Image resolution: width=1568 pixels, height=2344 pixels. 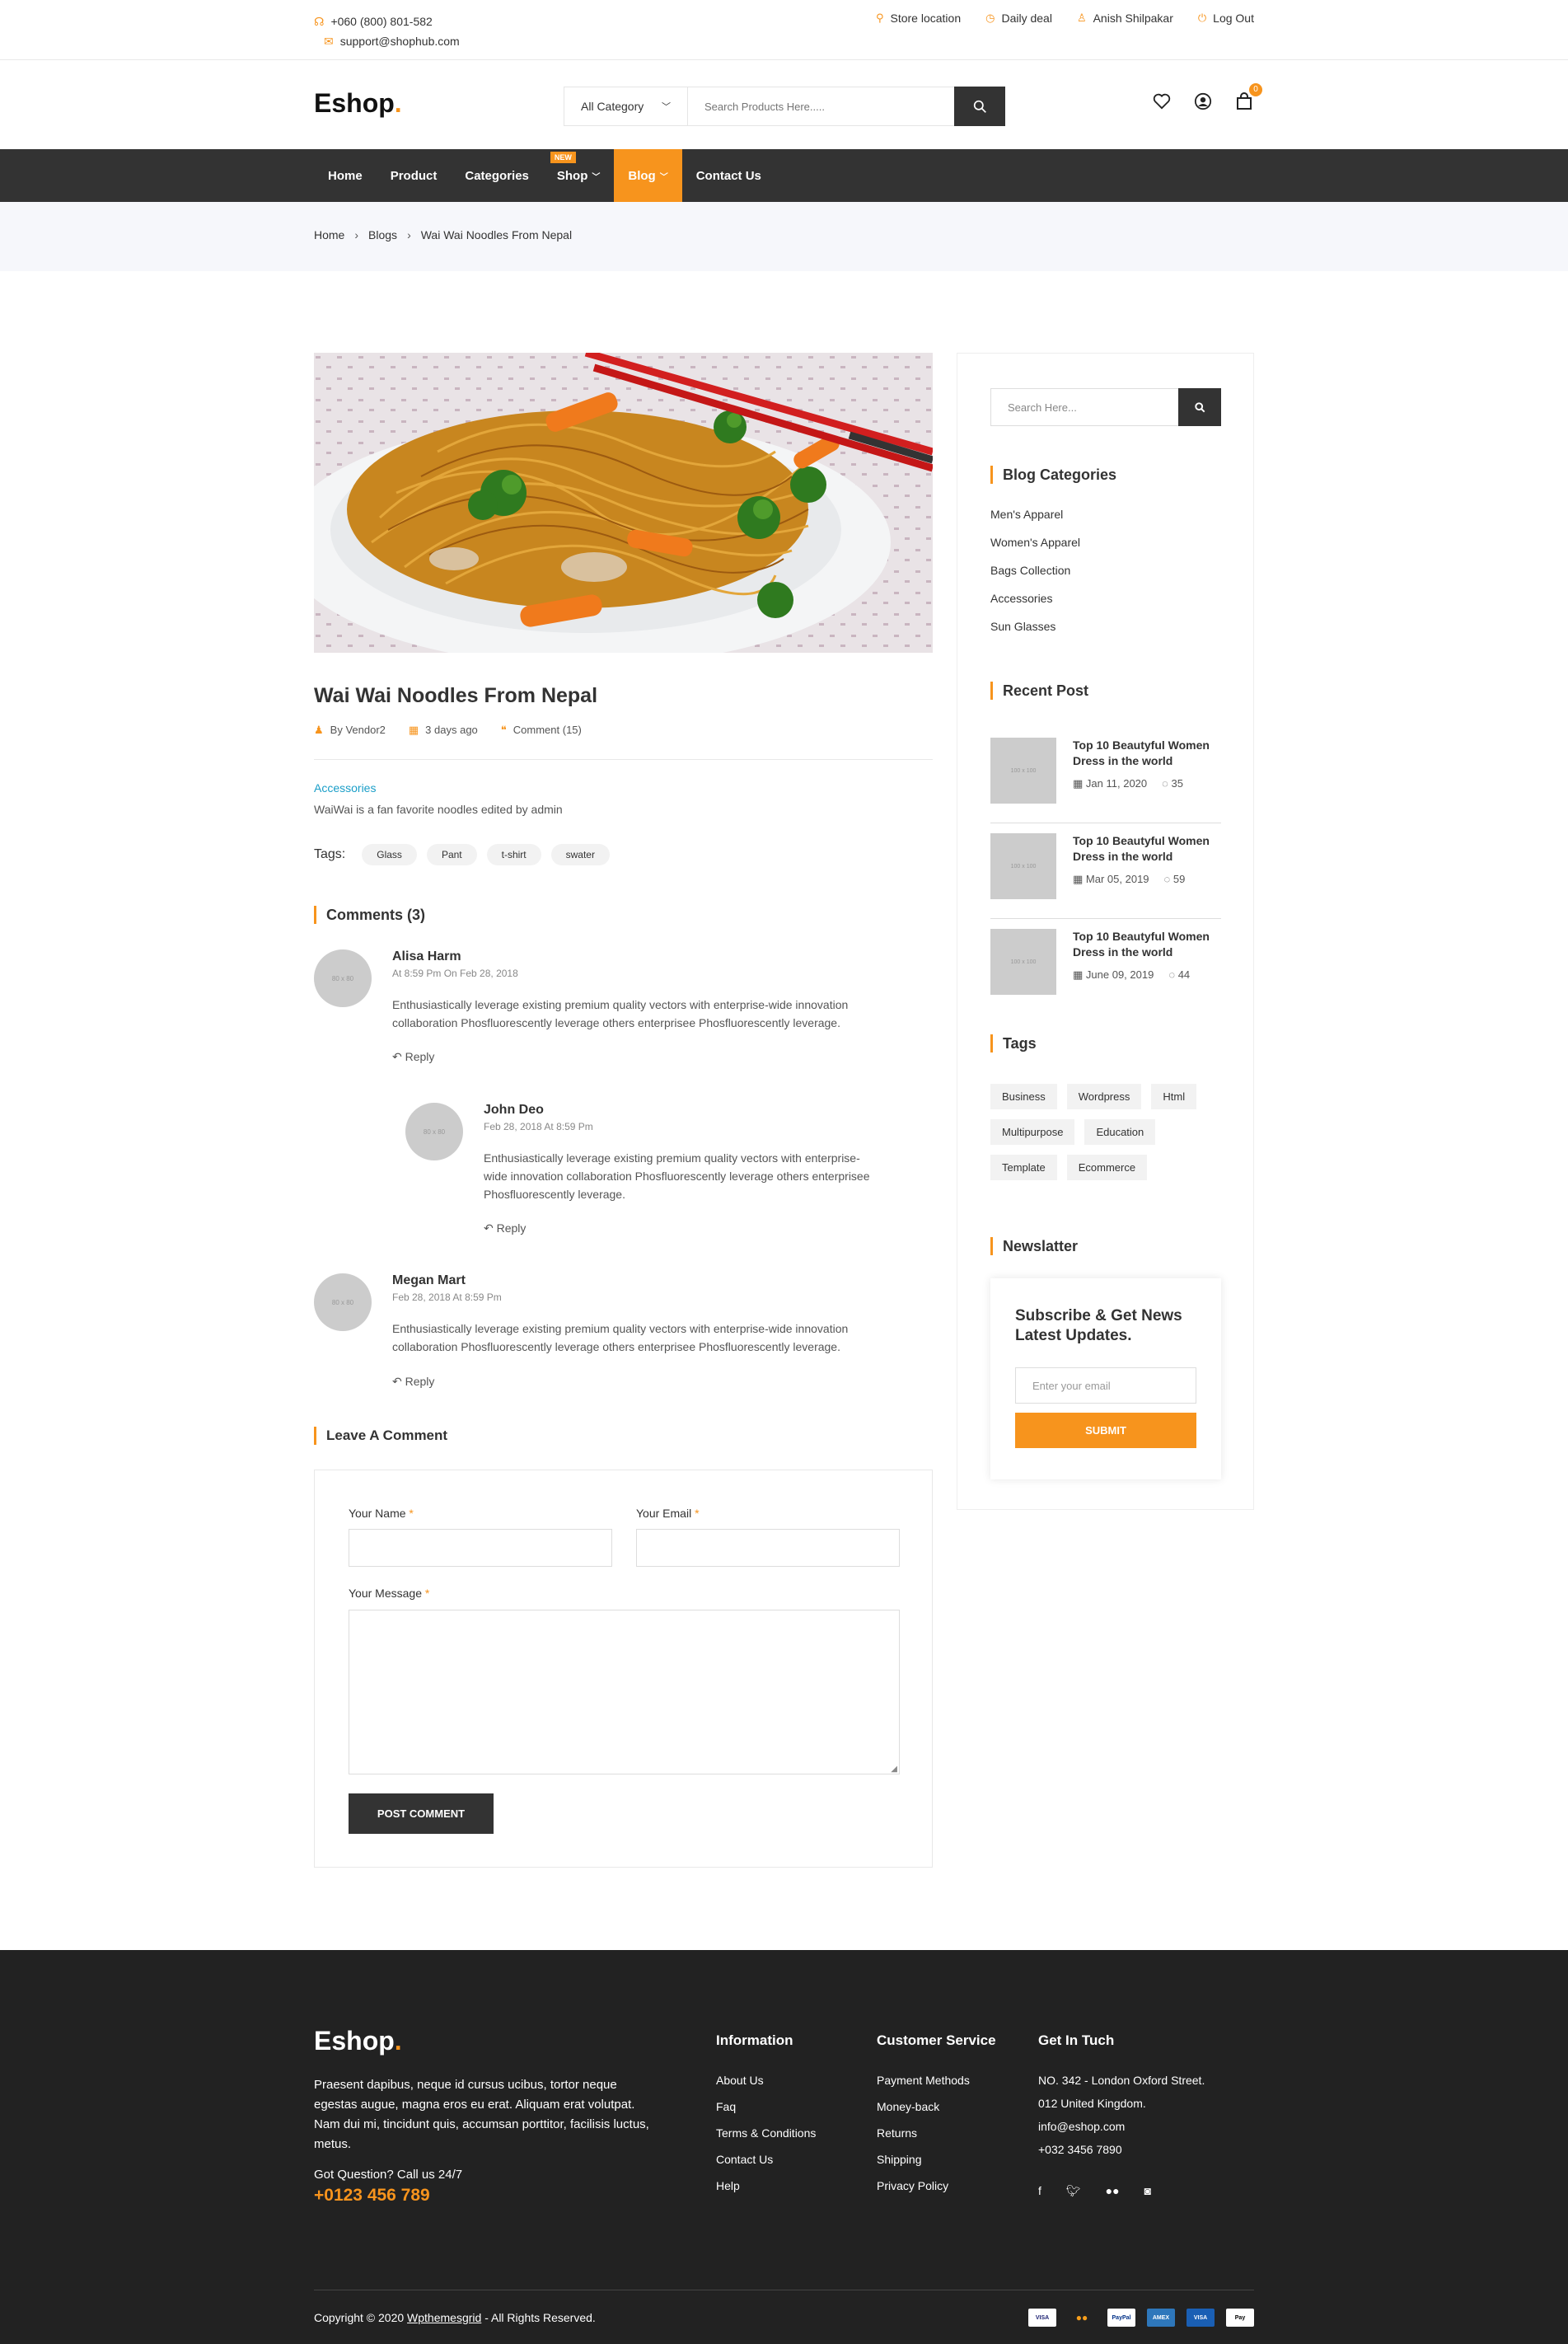 What do you see at coordinates (1255, 89) in the screenshot?
I see `cart-count-badge: 0` at bounding box center [1255, 89].